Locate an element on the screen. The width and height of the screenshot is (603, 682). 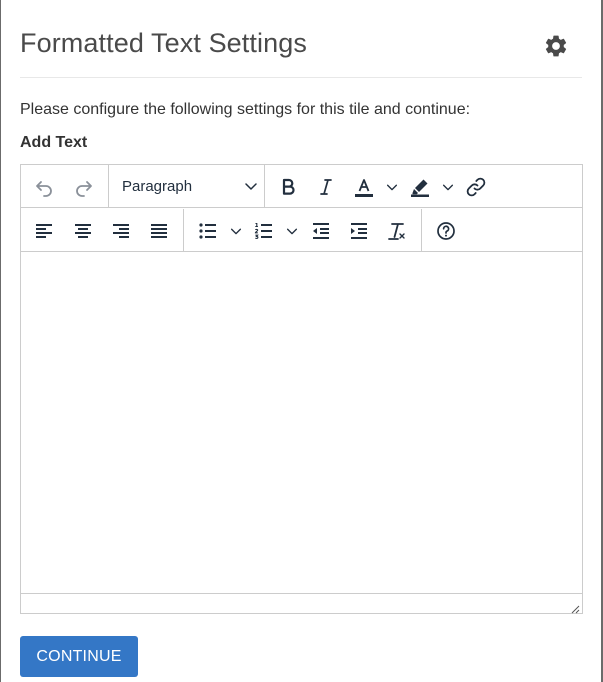
outdent-icon is located at coordinates (321, 230).